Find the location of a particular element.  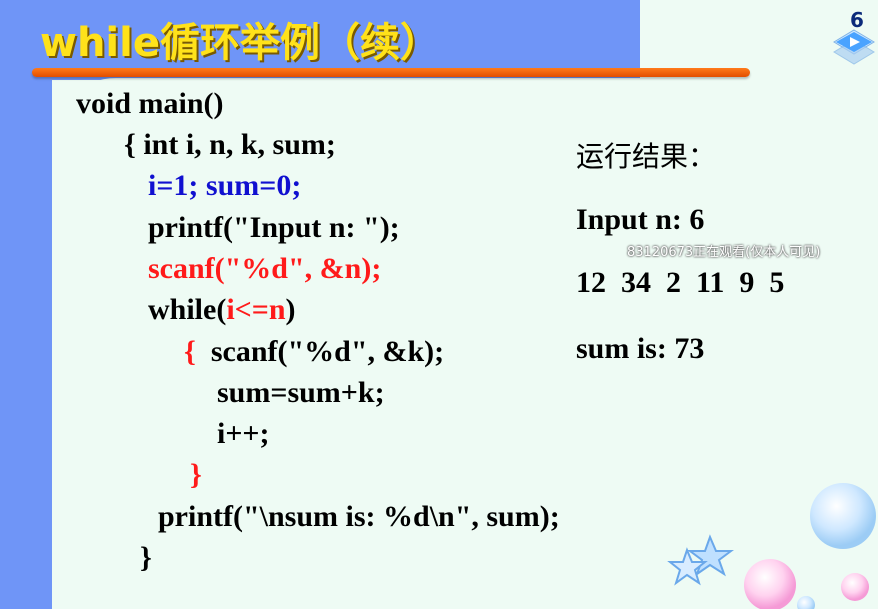

result-heading: 运行结果： is located at coordinates (646, 156).